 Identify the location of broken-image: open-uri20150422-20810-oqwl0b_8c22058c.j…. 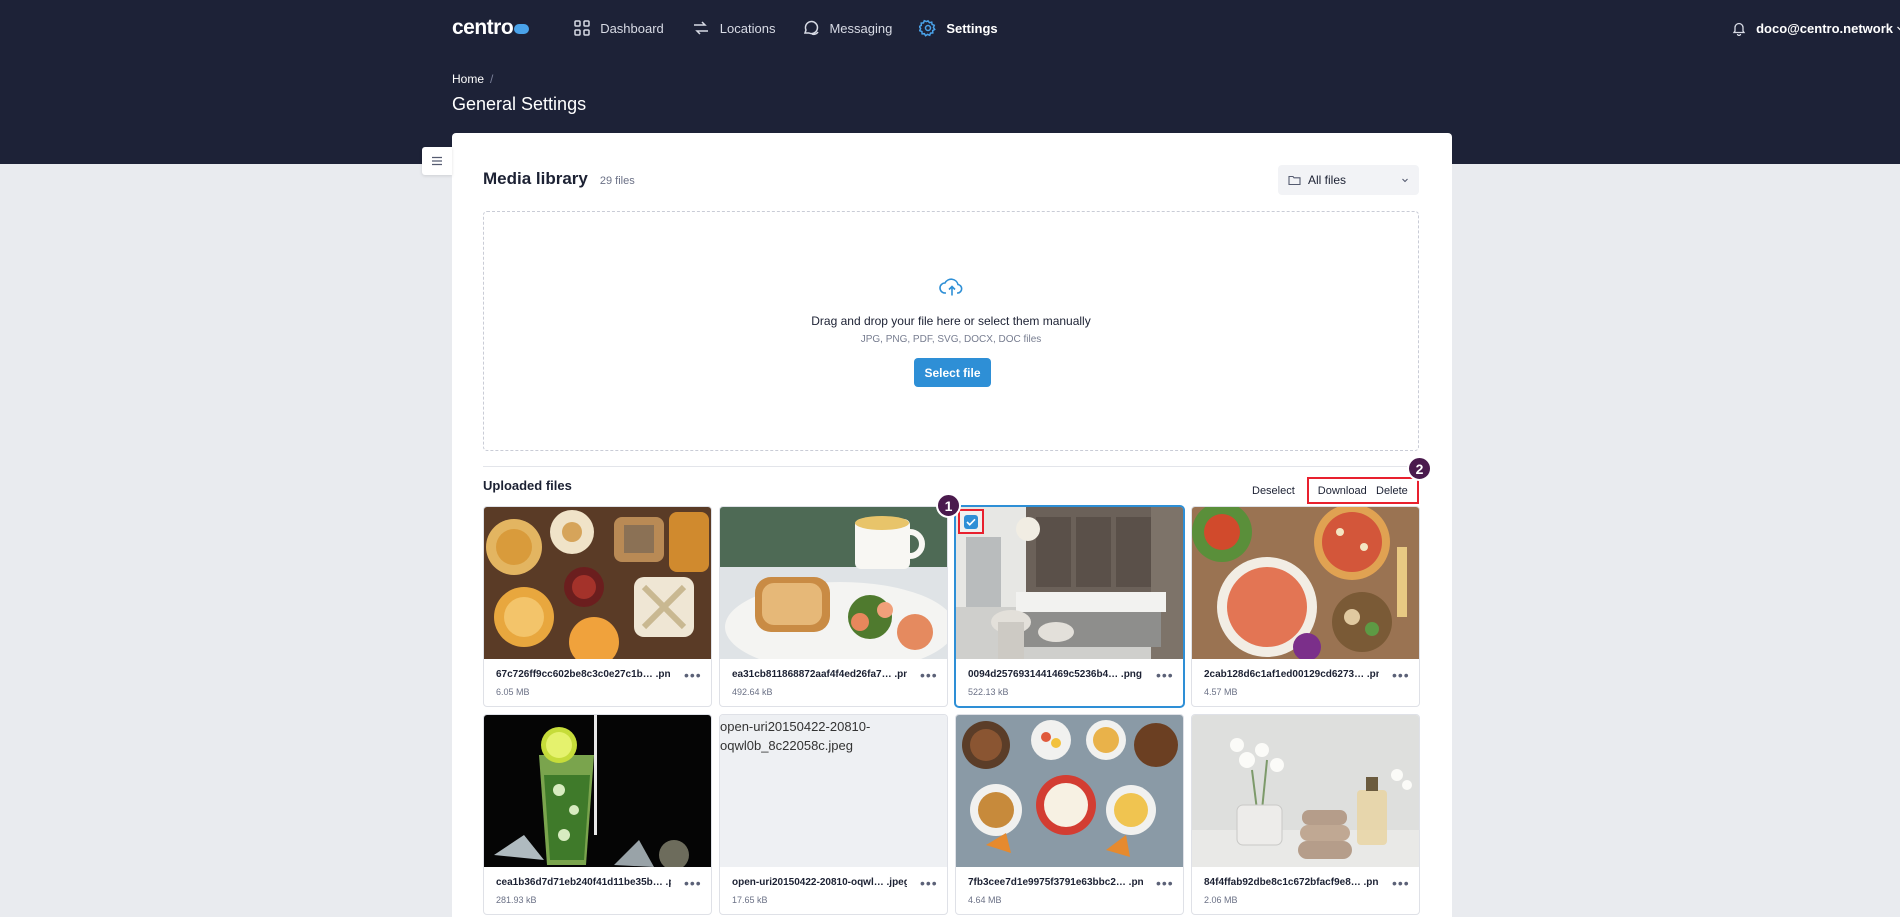
(833, 791).